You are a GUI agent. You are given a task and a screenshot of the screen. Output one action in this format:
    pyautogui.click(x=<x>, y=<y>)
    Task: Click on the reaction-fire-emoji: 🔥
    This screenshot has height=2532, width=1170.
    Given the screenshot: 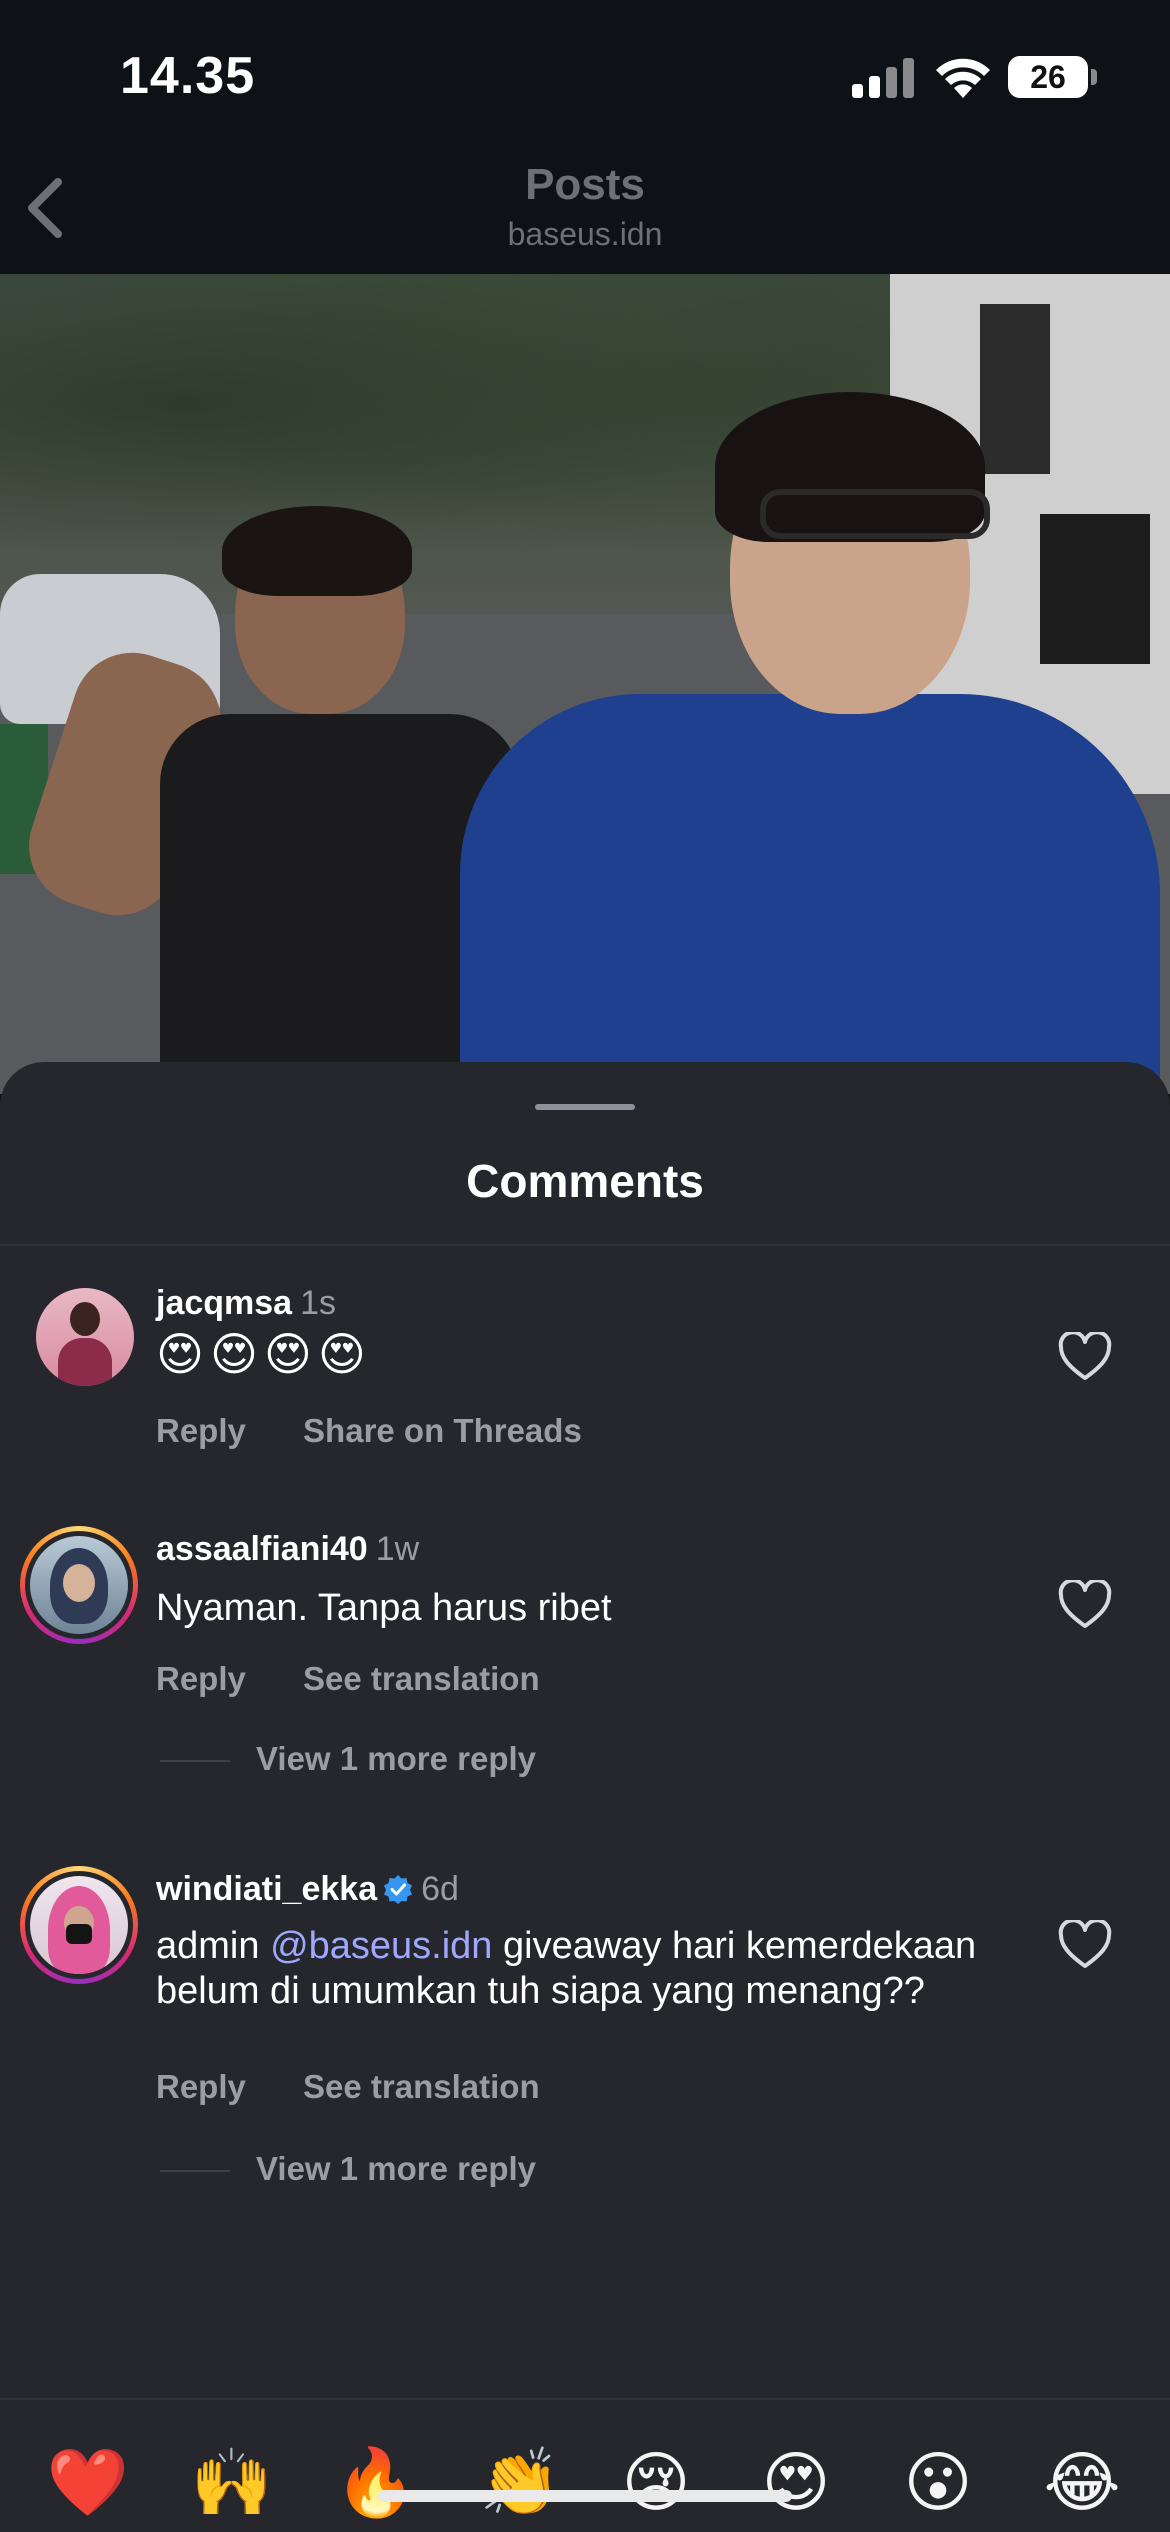 What is the action you would take?
    pyautogui.click(x=376, y=2482)
    